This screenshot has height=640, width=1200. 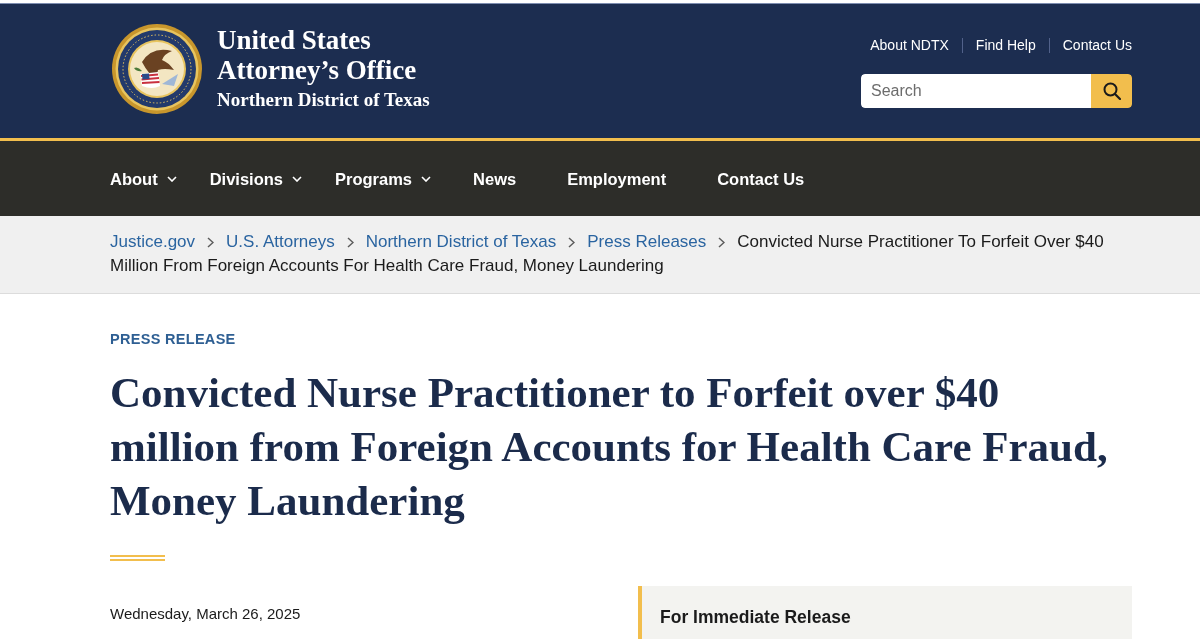 What do you see at coordinates (909, 45) in the screenshot?
I see `utility-link: About NDTX` at bounding box center [909, 45].